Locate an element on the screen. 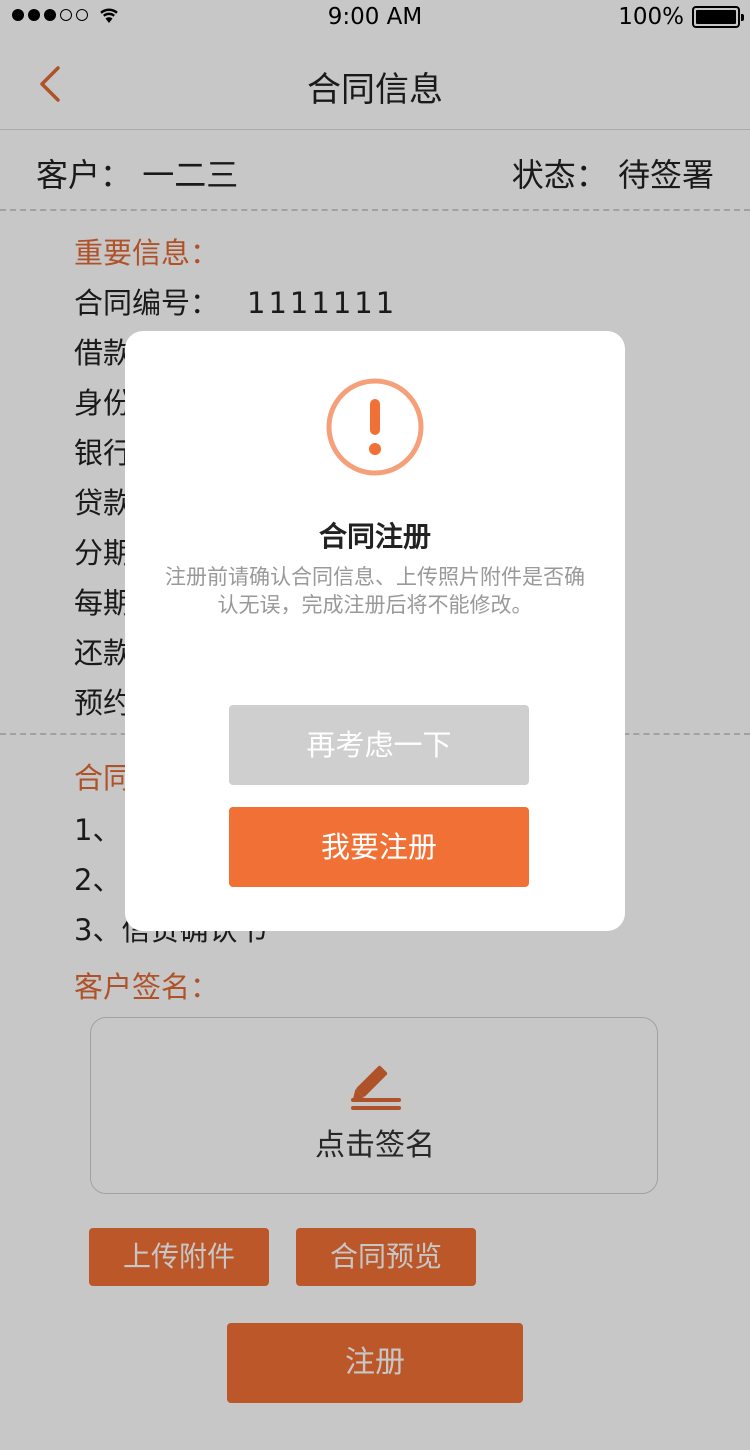 Image resolution: width=750 pixels, height=1450 pixels. alert-icon is located at coordinates (375, 427).